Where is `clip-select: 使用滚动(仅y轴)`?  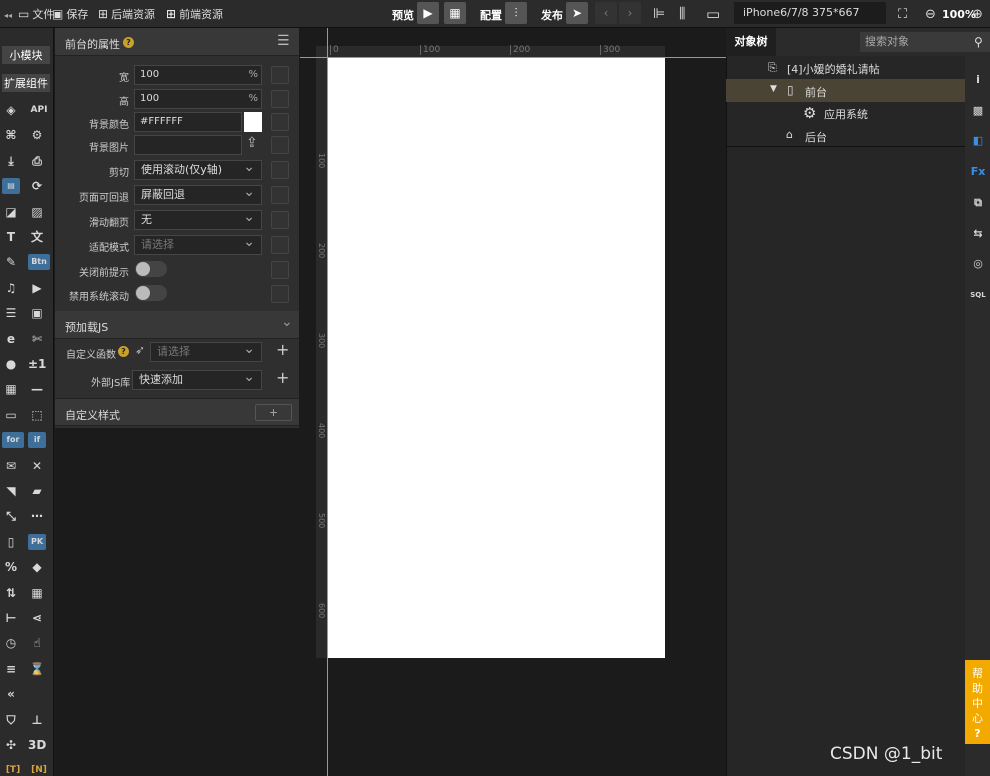
clip-select: 使用滚动(仅y轴) is located at coordinates (198, 169).